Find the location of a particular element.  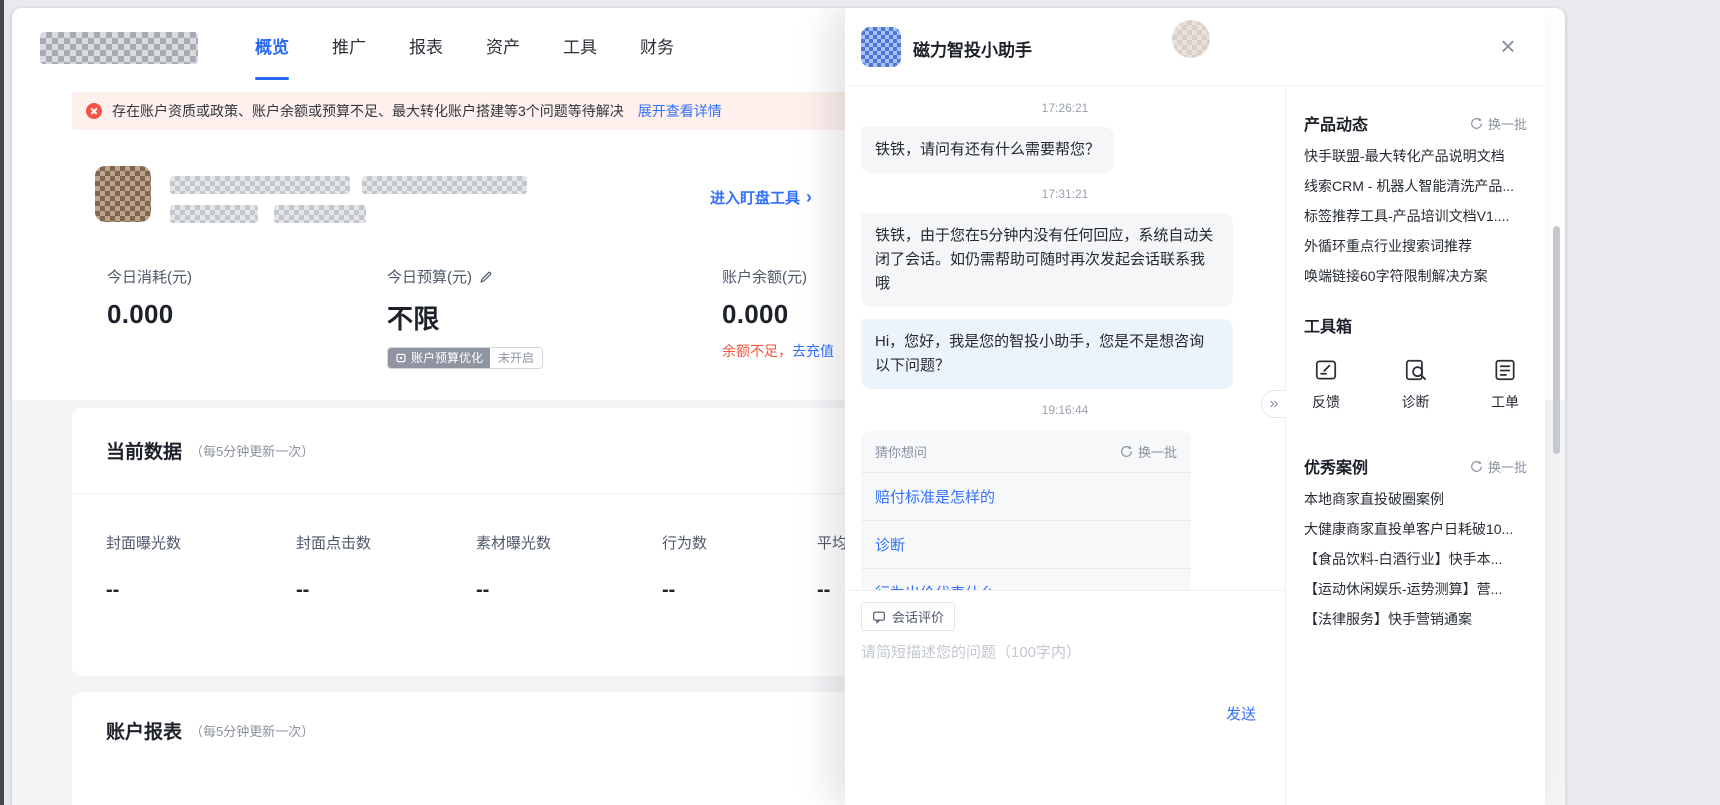

suggested-question: 赔付标准是怎样的 is located at coordinates (1026, 497).